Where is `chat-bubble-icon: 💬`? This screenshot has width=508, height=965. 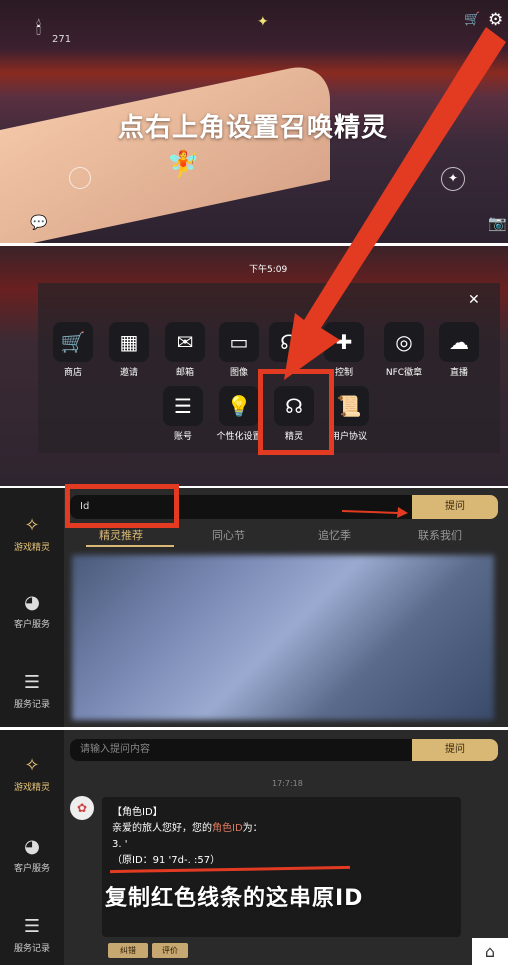 chat-bubble-icon: 💬 is located at coordinates (38, 223).